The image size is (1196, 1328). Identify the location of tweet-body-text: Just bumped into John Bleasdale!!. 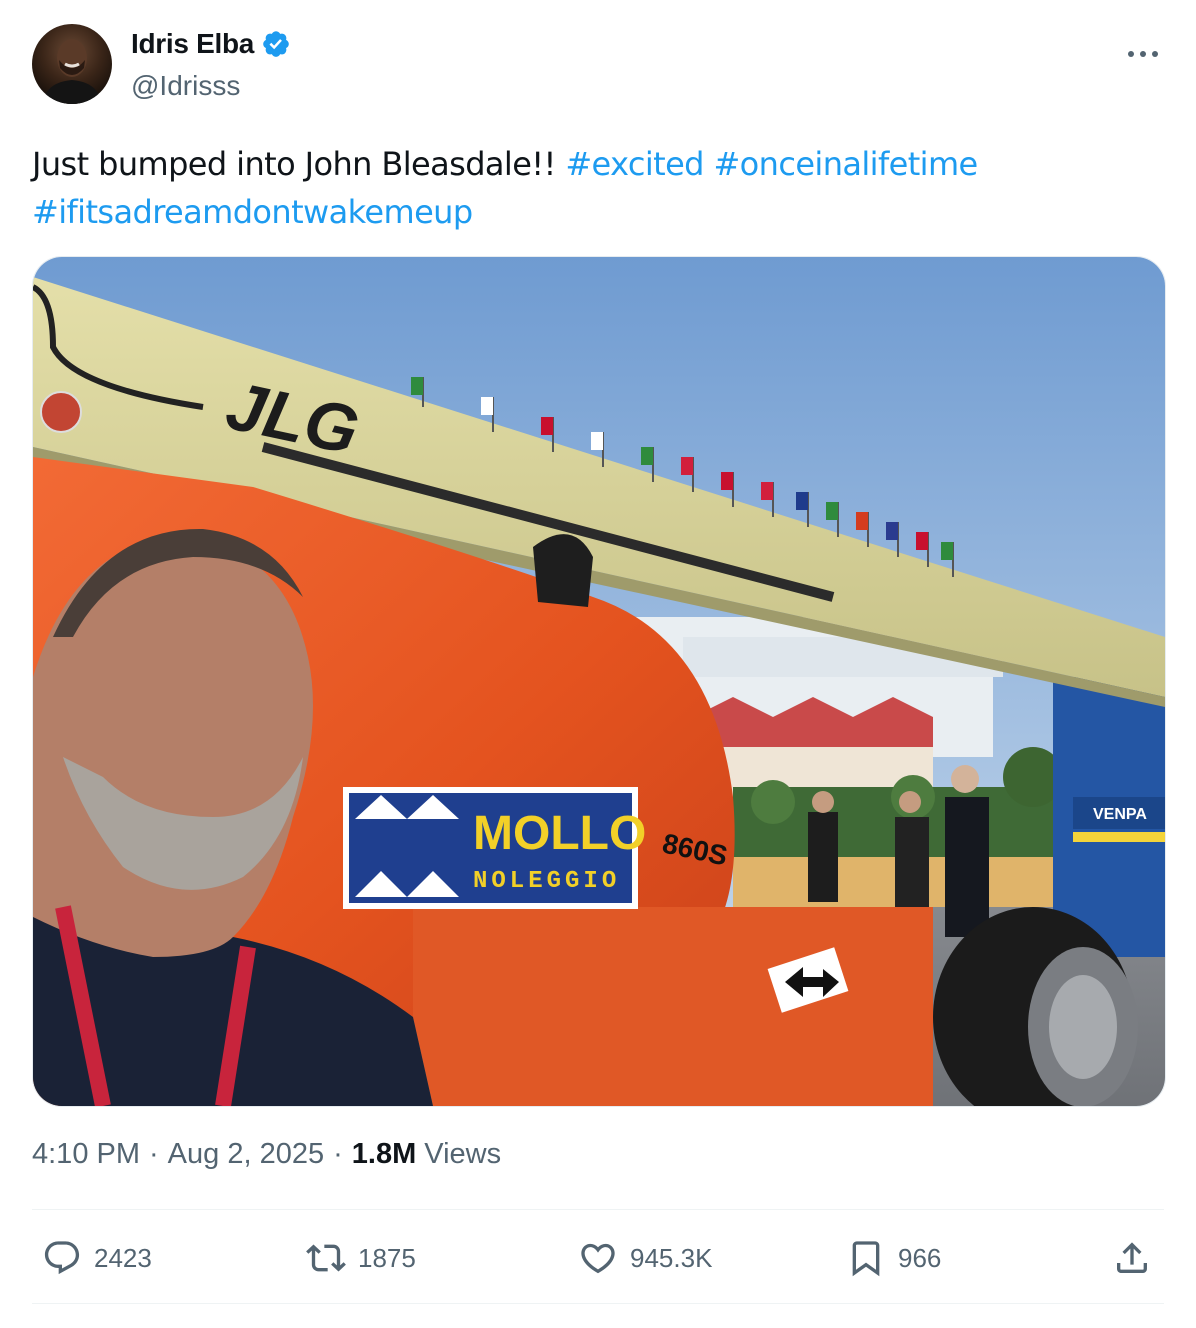
(299, 164).